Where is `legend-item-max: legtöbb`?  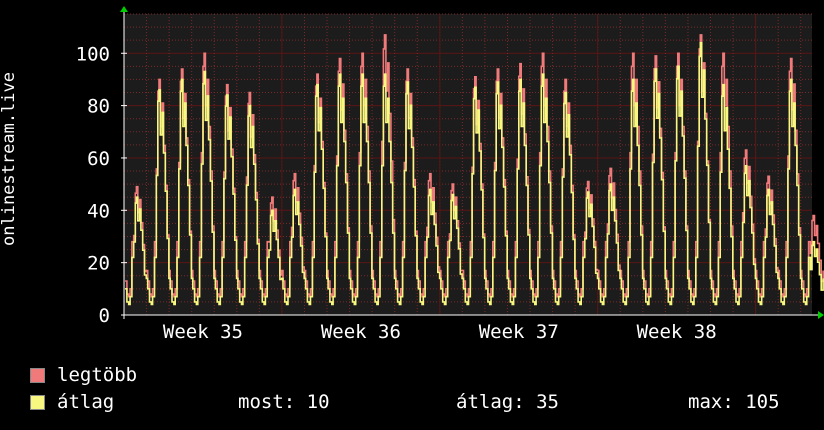
legend-item-max: legtöbb is located at coordinates (83, 375).